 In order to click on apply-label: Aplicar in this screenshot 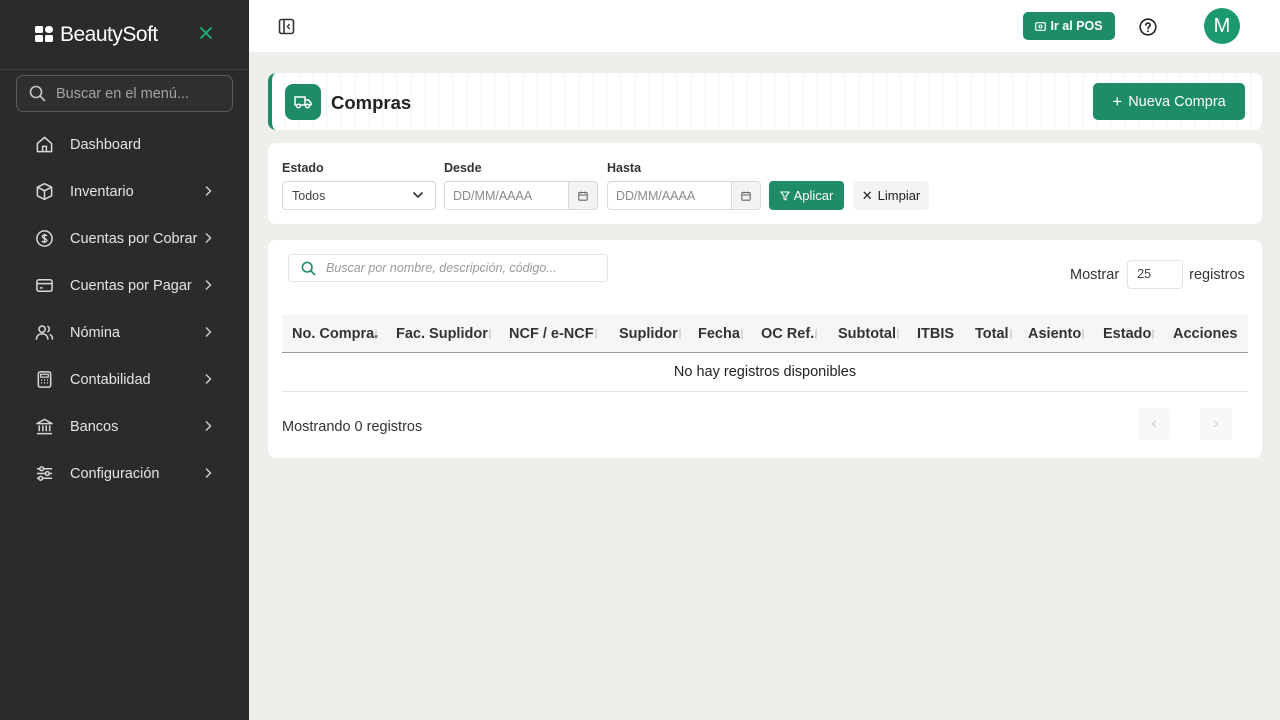, I will do `click(813, 195)`.